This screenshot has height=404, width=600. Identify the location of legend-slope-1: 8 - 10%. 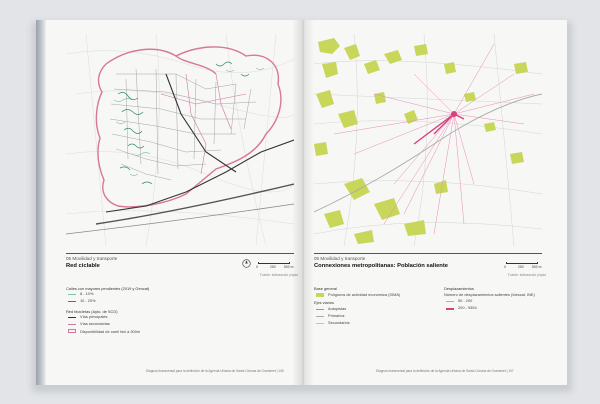
(87, 293).